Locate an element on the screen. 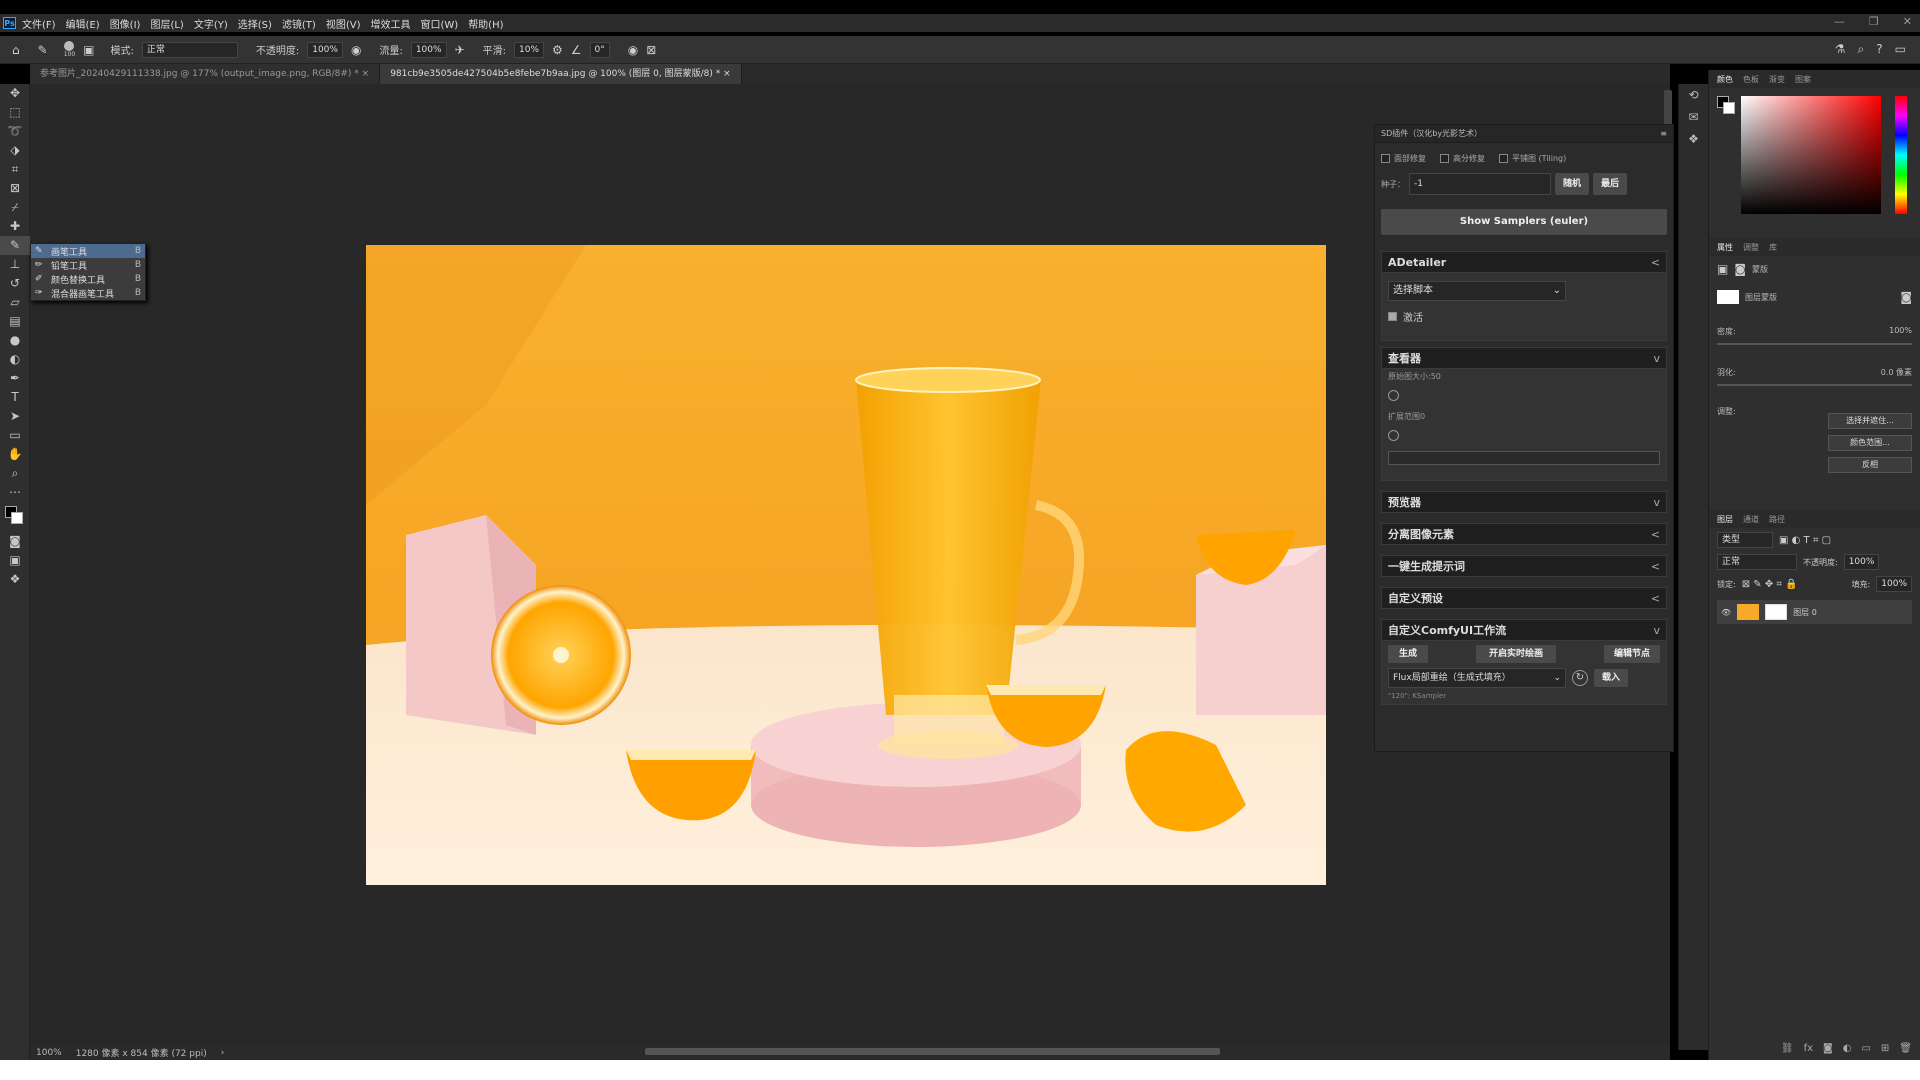 This screenshot has height=1080, width=1920. new-layer-icon: ⊞ is located at coordinates (1885, 1048).